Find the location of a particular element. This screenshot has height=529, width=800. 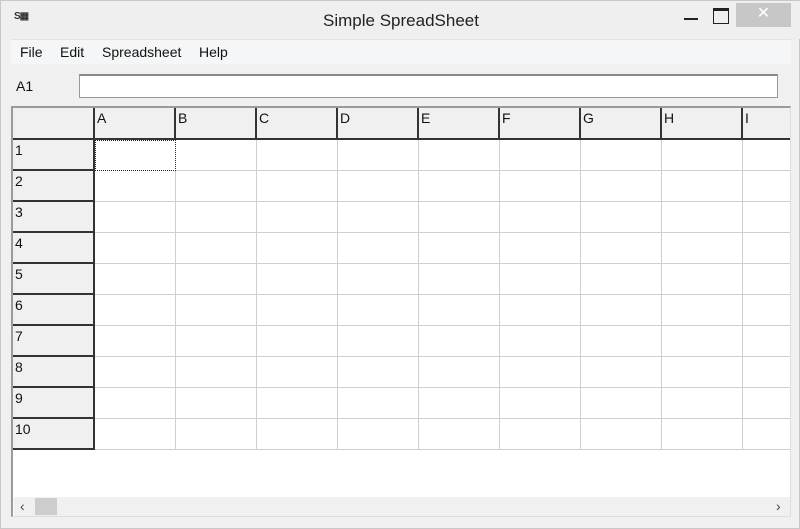

cell-B10 is located at coordinates (216, 434).